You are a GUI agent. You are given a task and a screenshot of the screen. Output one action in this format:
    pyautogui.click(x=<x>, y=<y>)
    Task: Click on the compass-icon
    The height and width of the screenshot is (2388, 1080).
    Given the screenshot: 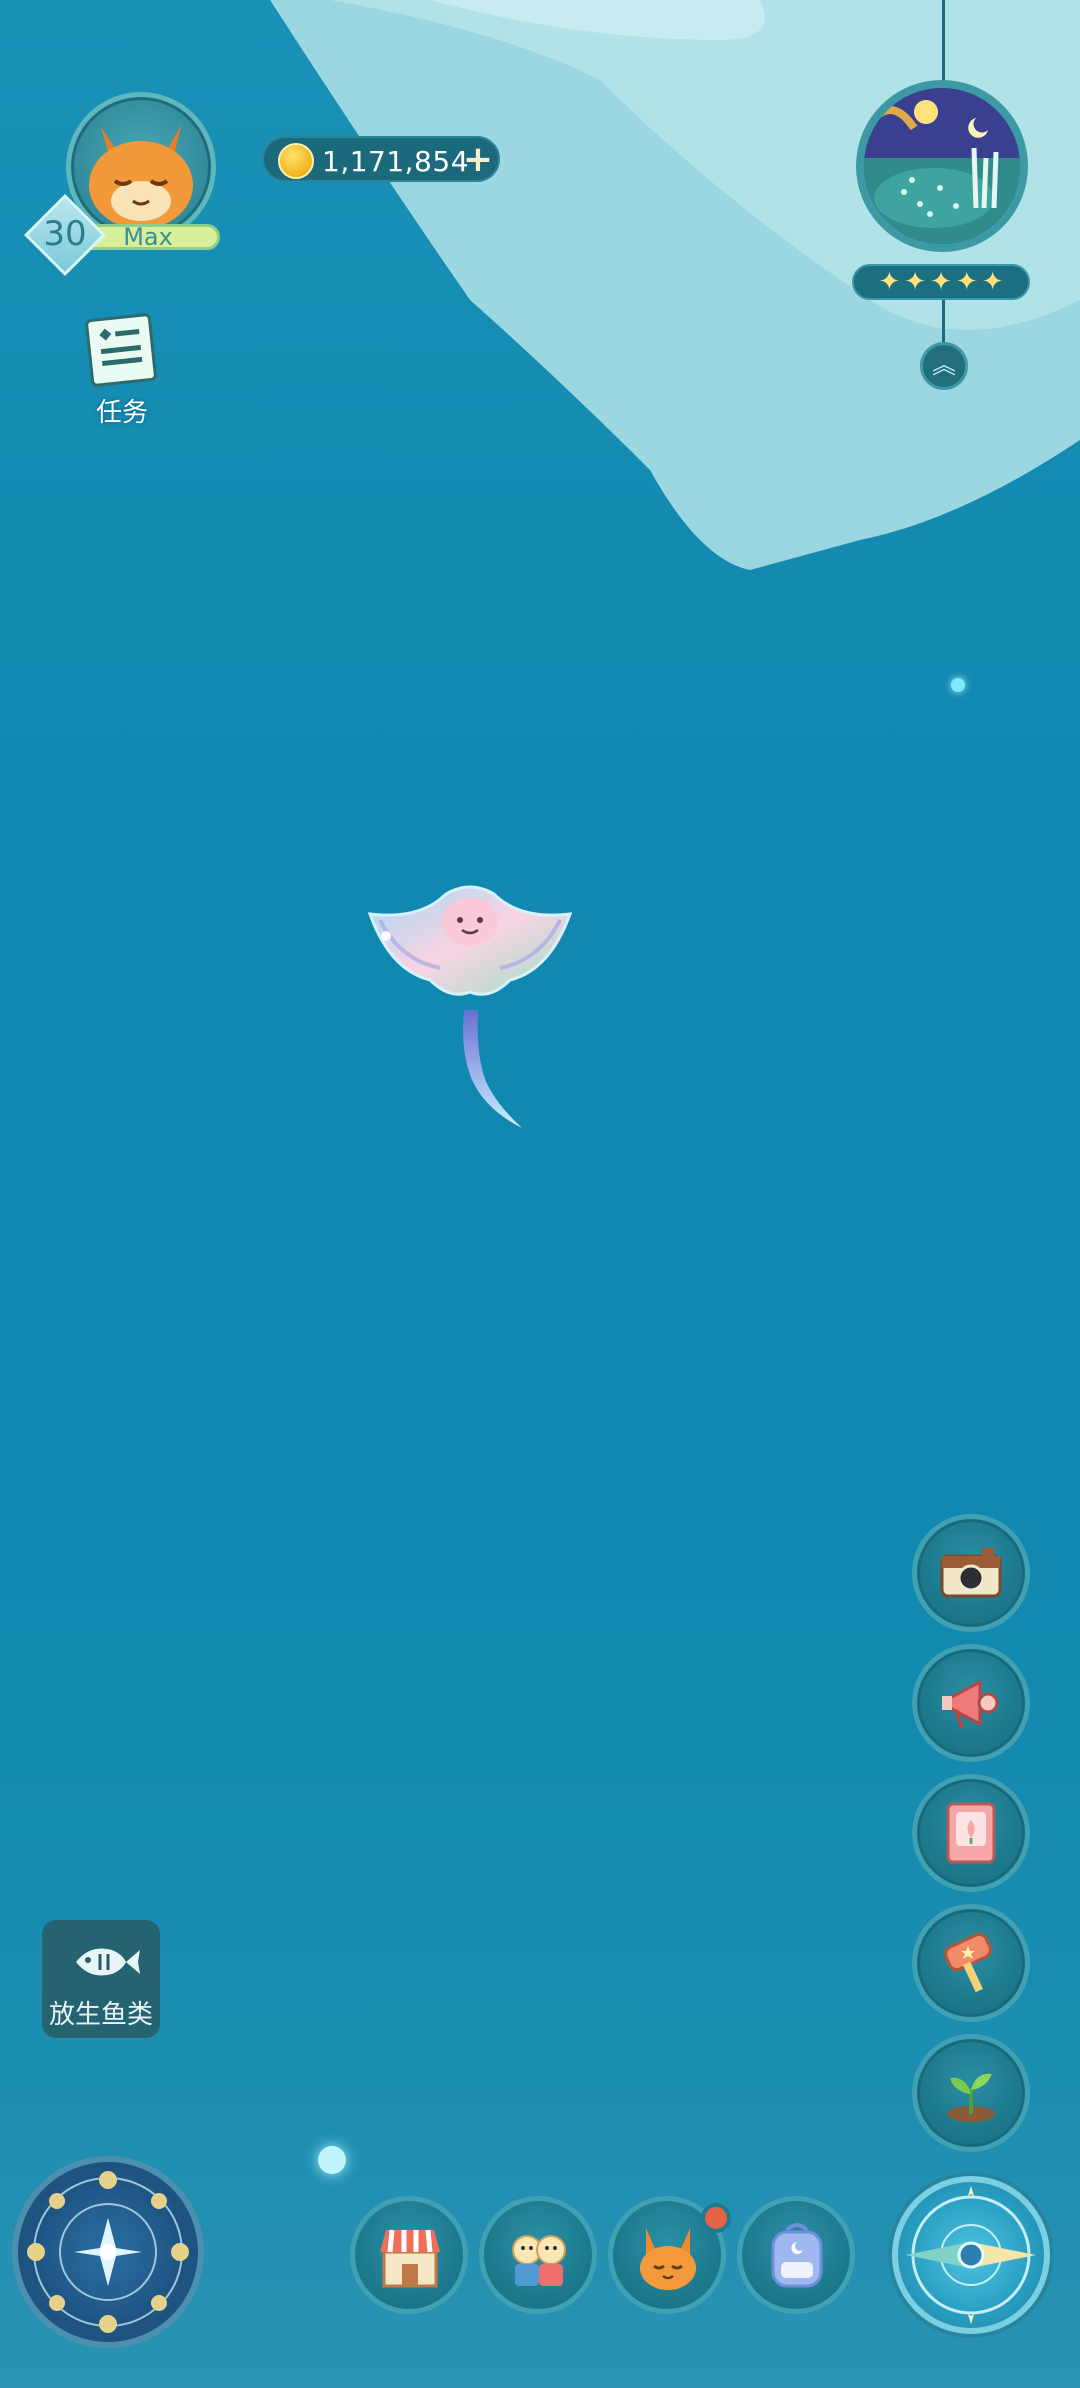 What is the action you would take?
    pyautogui.click(x=971, y=2255)
    